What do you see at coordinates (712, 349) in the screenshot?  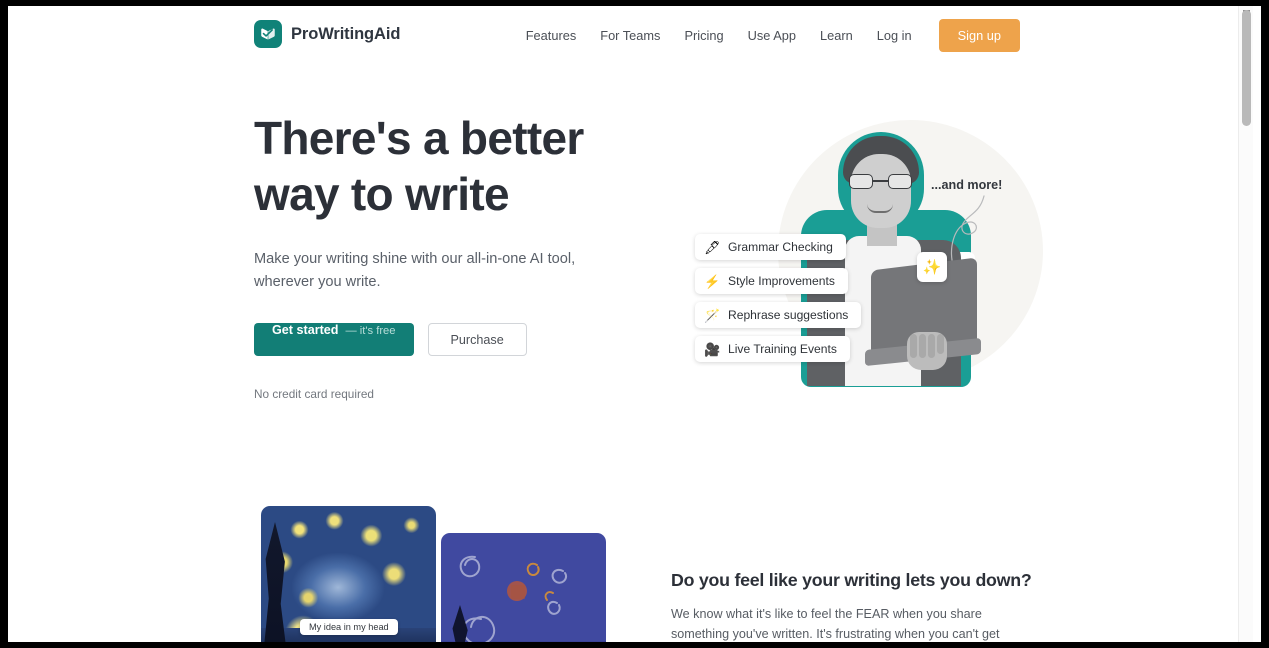 I see `movie-camera-icon: 🎥` at bounding box center [712, 349].